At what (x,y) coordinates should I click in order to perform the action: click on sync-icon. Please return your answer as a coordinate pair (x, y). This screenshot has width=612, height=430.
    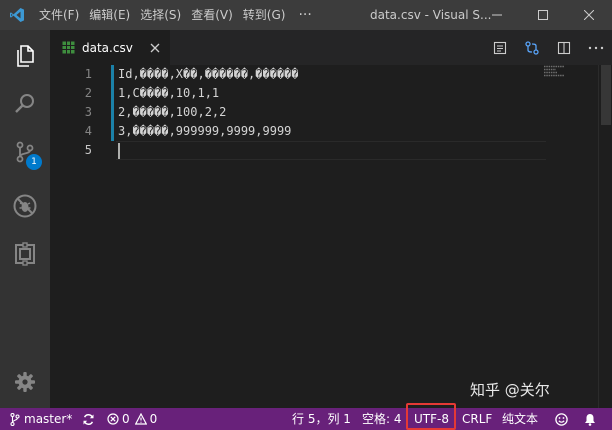
    Looking at the image, I should click on (88, 419).